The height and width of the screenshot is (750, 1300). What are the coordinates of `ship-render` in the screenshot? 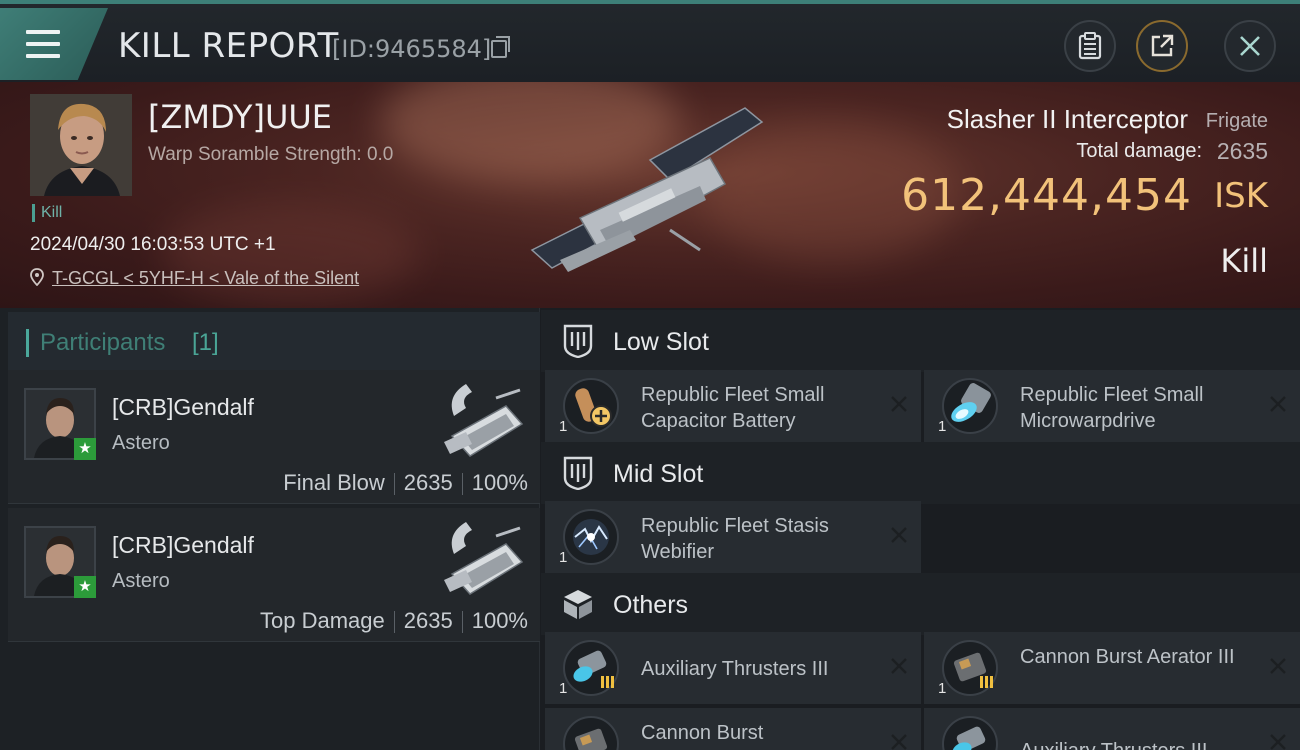 It's located at (650, 195).